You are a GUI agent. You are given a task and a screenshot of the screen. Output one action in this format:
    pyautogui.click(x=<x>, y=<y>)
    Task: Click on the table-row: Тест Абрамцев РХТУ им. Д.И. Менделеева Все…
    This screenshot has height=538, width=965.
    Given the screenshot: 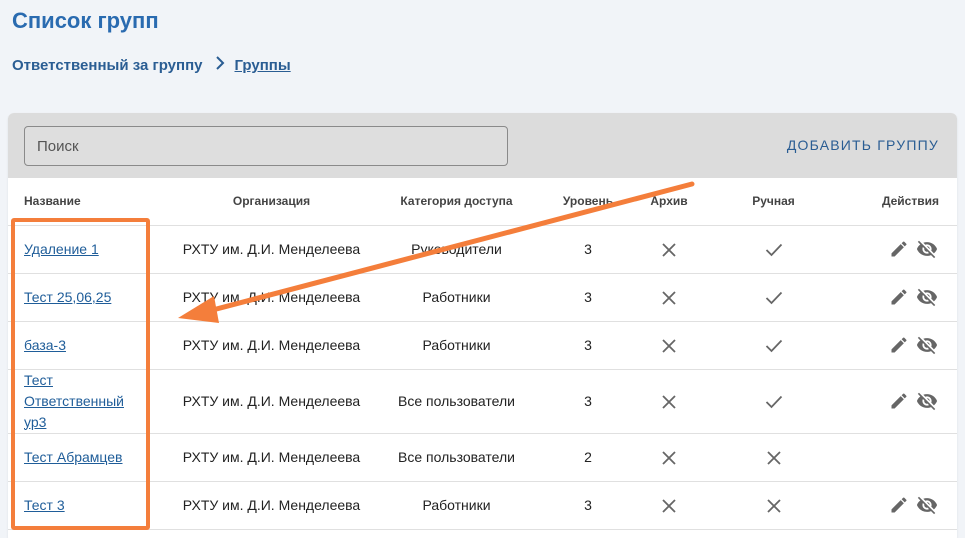 What is the action you would take?
    pyautogui.click(x=482, y=457)
    